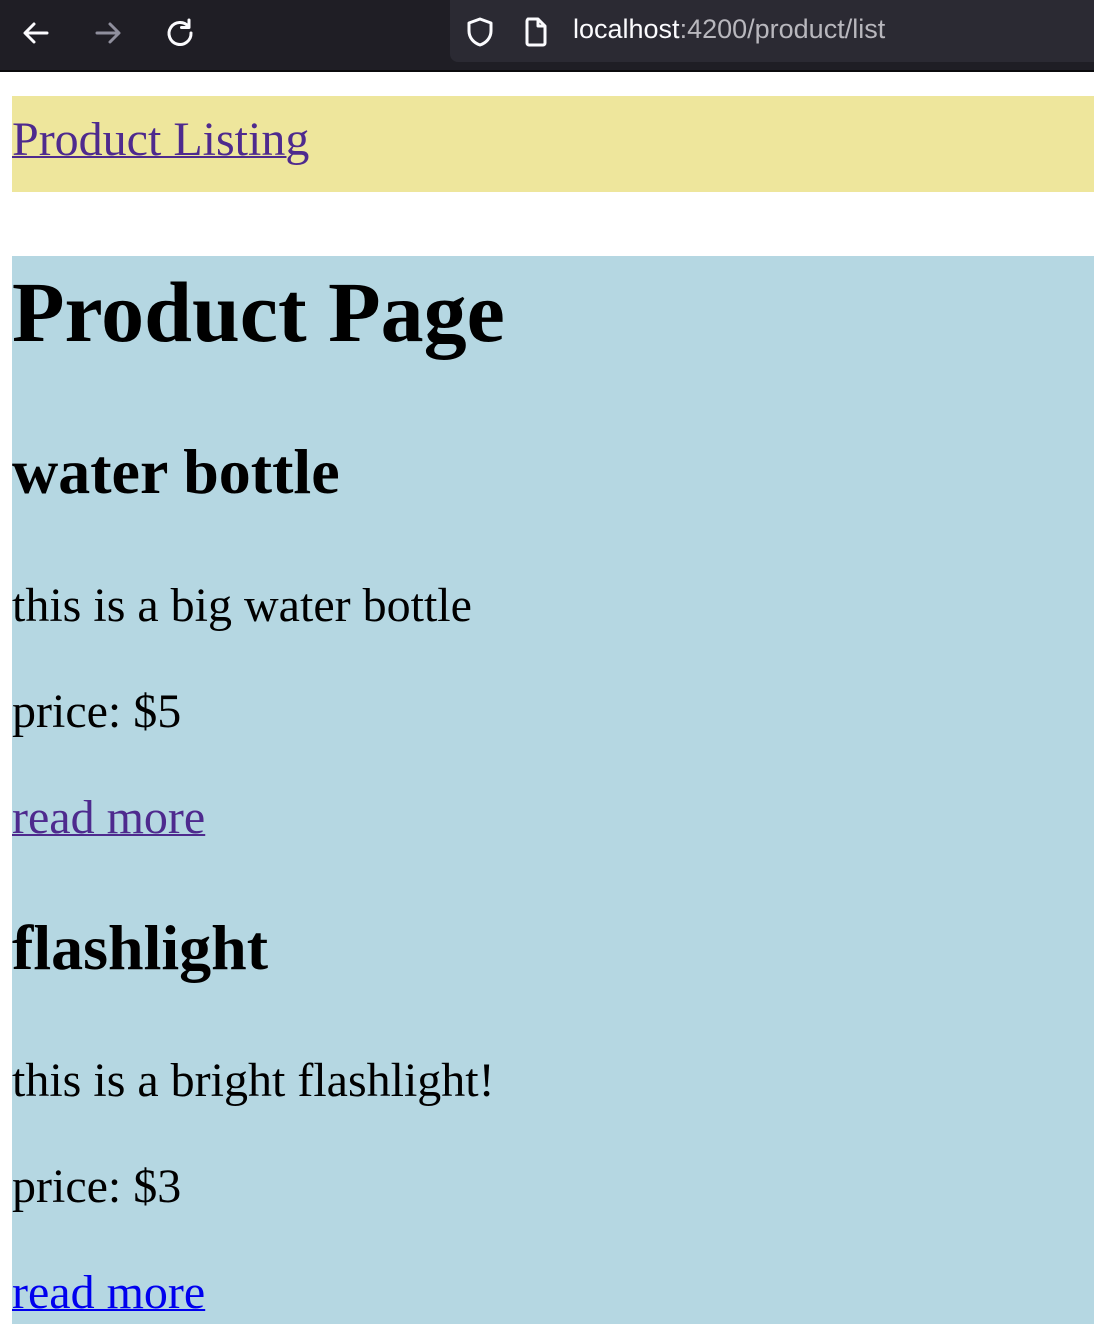 Image resolution: width=1094 pixels, height=1338 pixels. What do you see at coordinates (253, 1080) in the screenshot?
I see `product-description: this is a bright flashlight!` at bounding box center [253, 1080].